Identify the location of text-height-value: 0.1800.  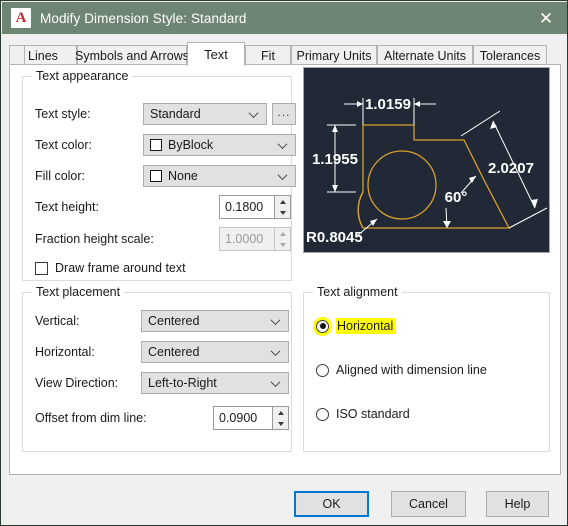
(246, 207).